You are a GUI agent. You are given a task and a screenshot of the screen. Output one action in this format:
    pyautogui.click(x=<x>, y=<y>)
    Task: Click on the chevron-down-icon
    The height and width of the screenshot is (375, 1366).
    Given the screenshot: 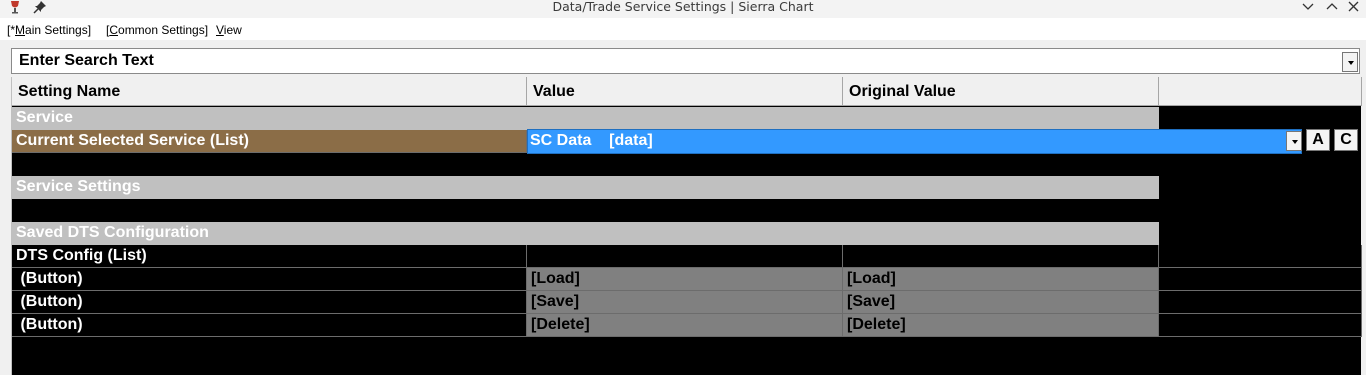 What is the action you would take?
    pyautogui.click(x=1308, y=7)
    